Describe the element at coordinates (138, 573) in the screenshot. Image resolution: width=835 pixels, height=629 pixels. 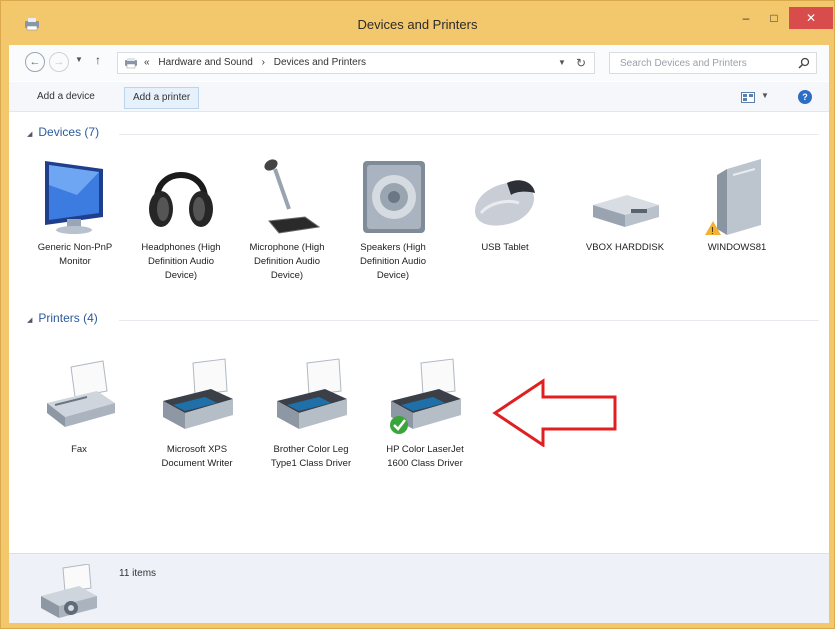
I see `item-count: 11 items` at that location.